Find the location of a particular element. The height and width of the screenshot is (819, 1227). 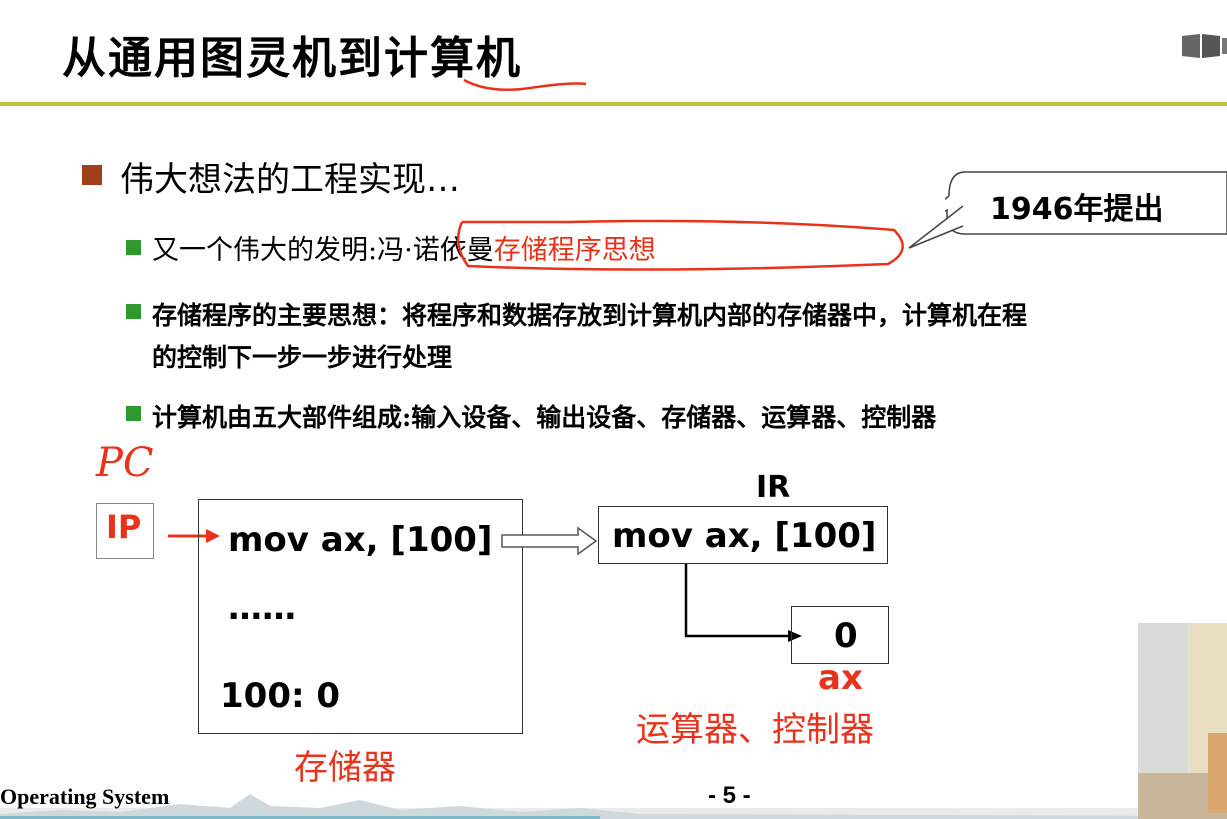

ax-value: 0 is located at coordinates (846, 636).